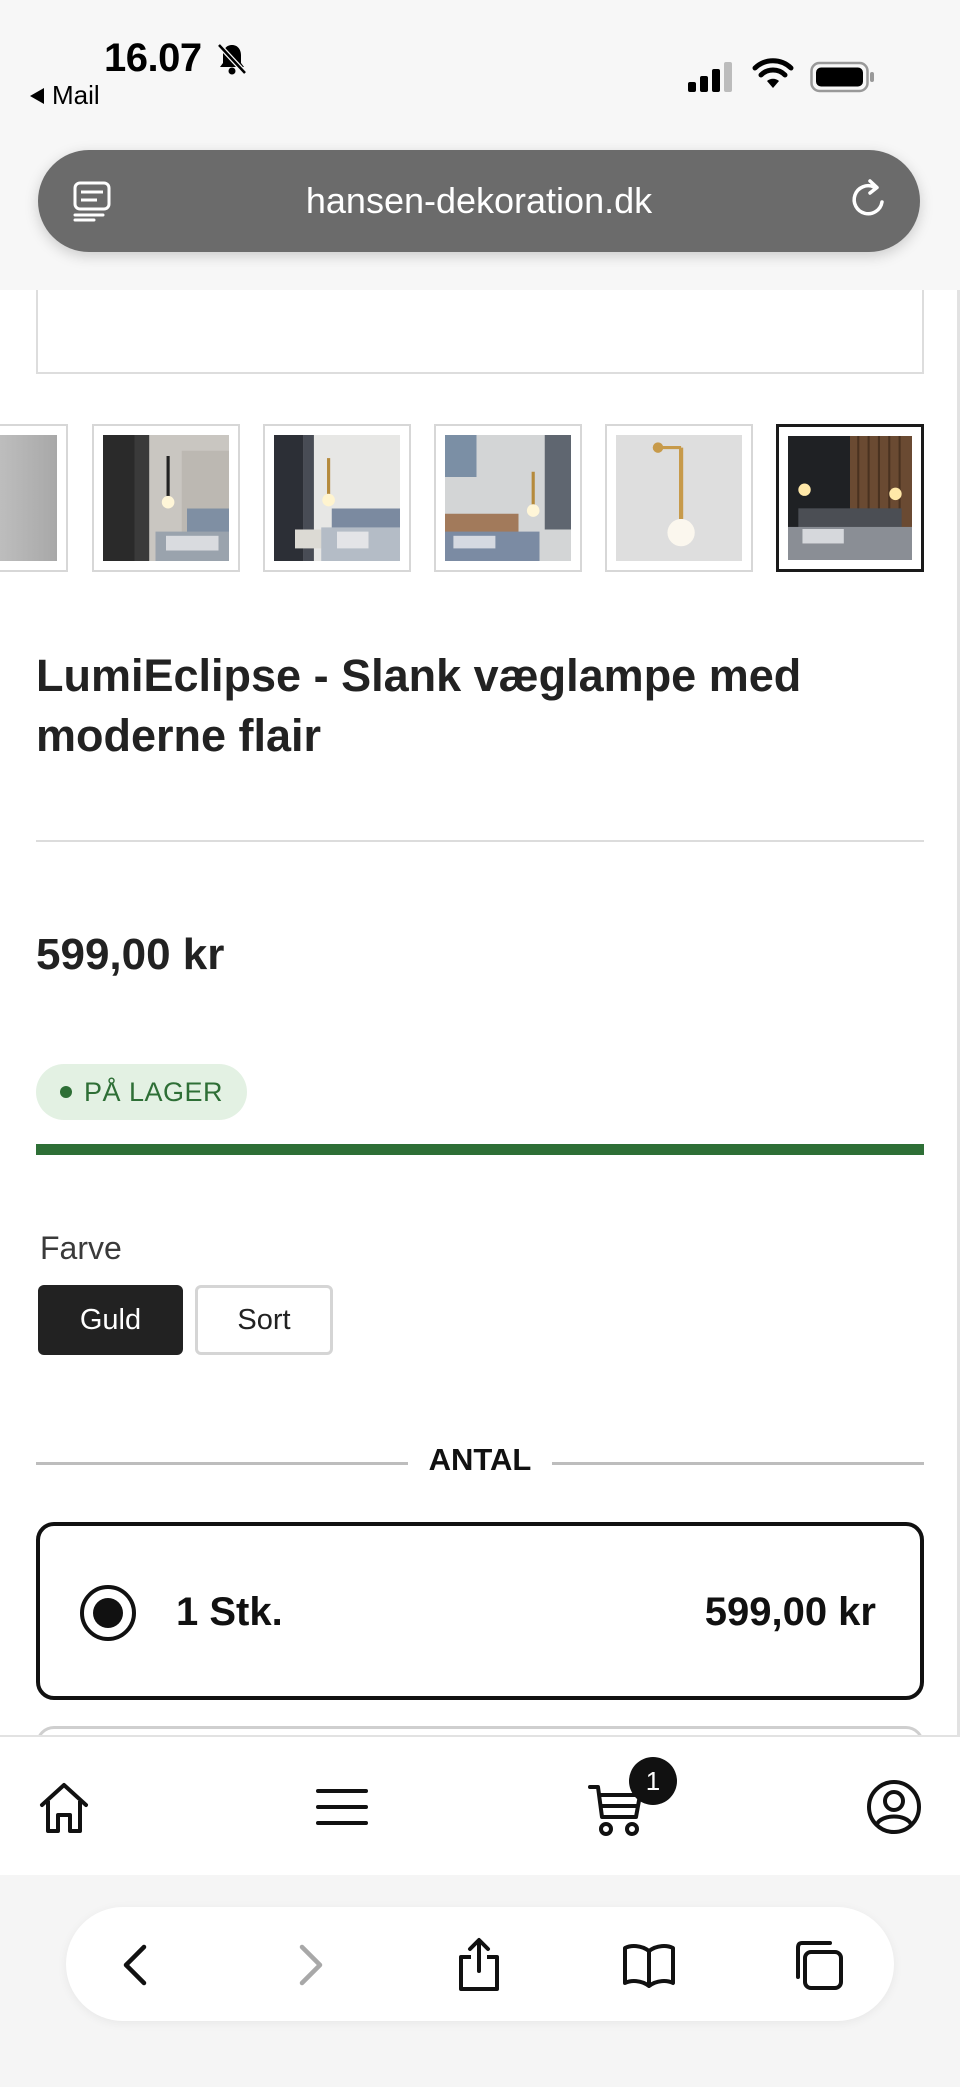 This screenshot has width=960, height=2087. I want to click on reload-icon, so click(868, 200).